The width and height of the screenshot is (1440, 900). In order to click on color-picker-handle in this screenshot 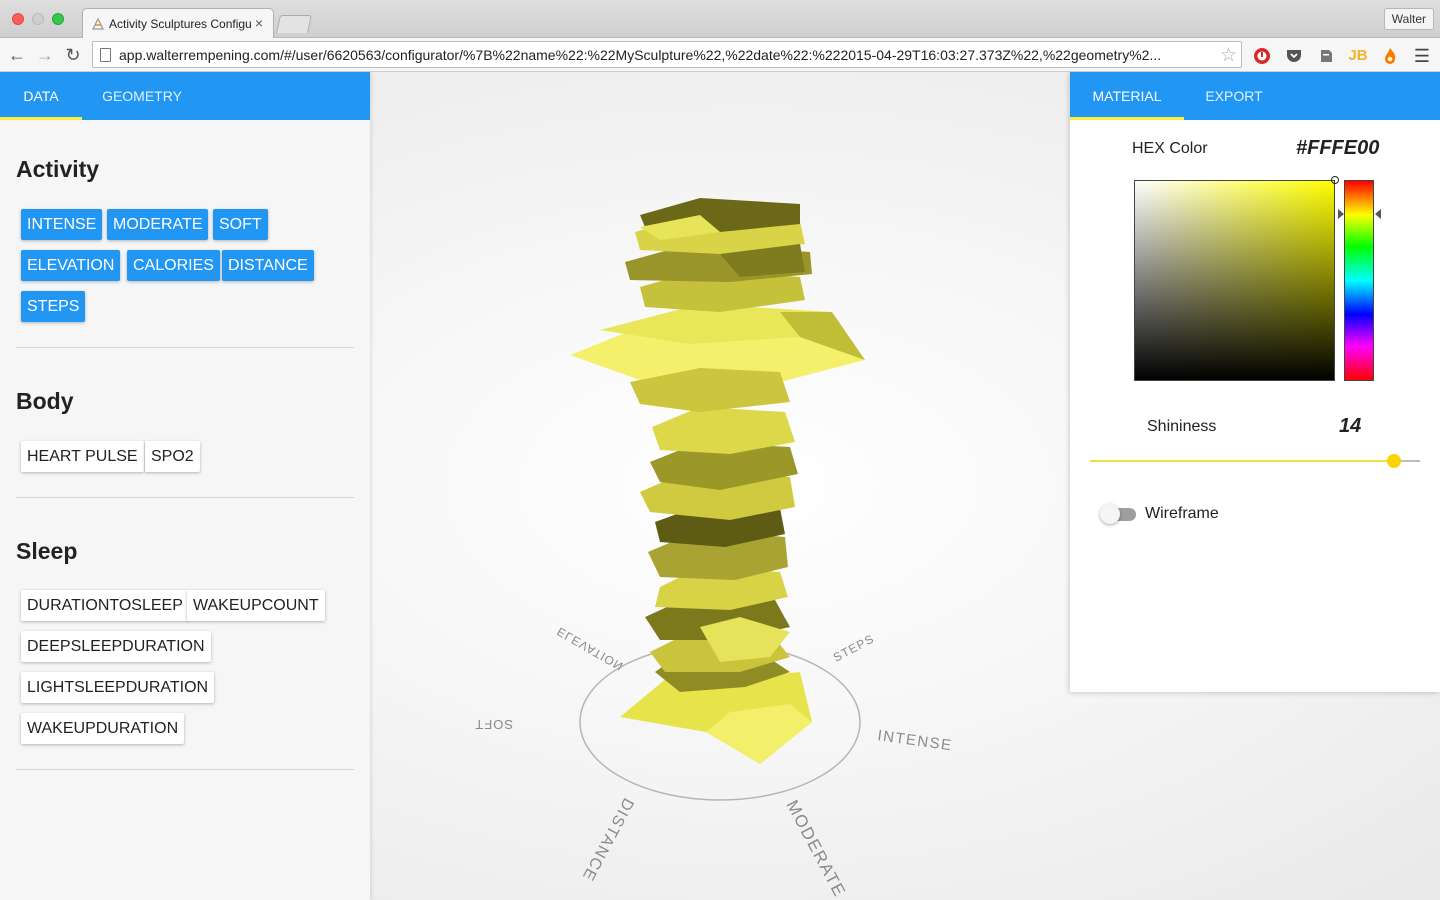, I will do `click(1335, 180)`.